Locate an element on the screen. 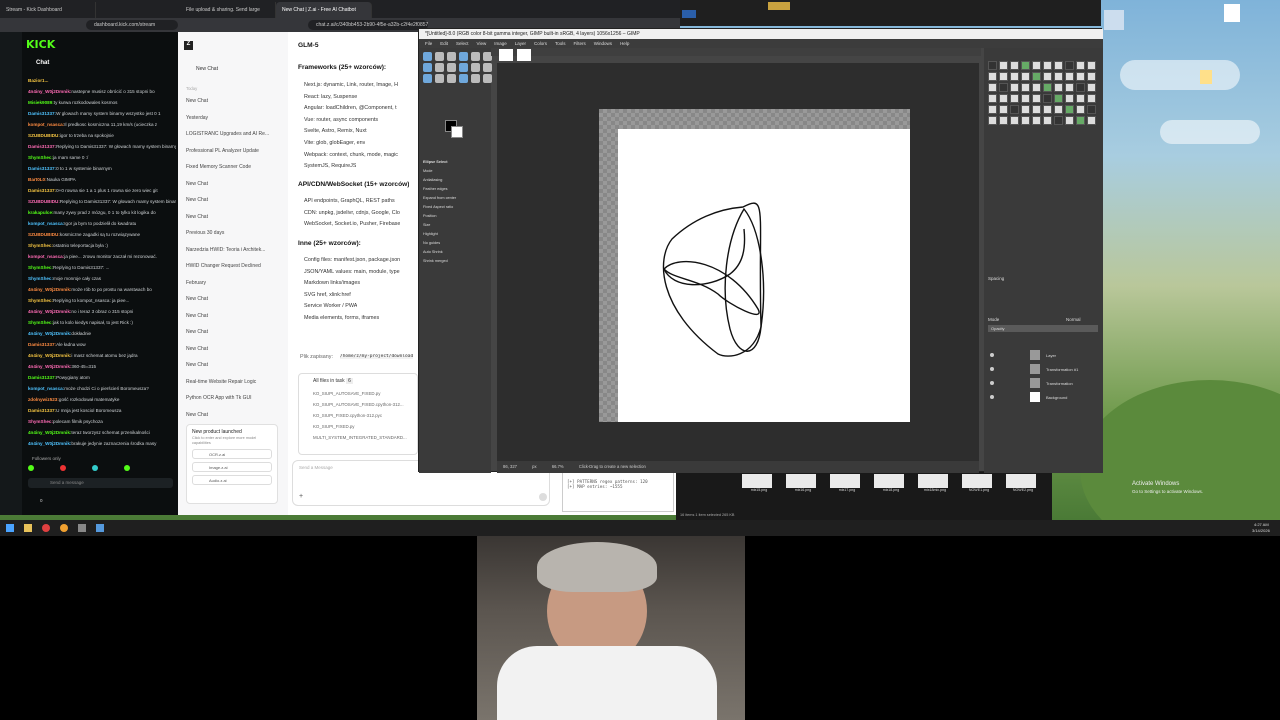 This screenshot has width=1280, height=720. menu-item: Colors is located at coordinates (540, 43).